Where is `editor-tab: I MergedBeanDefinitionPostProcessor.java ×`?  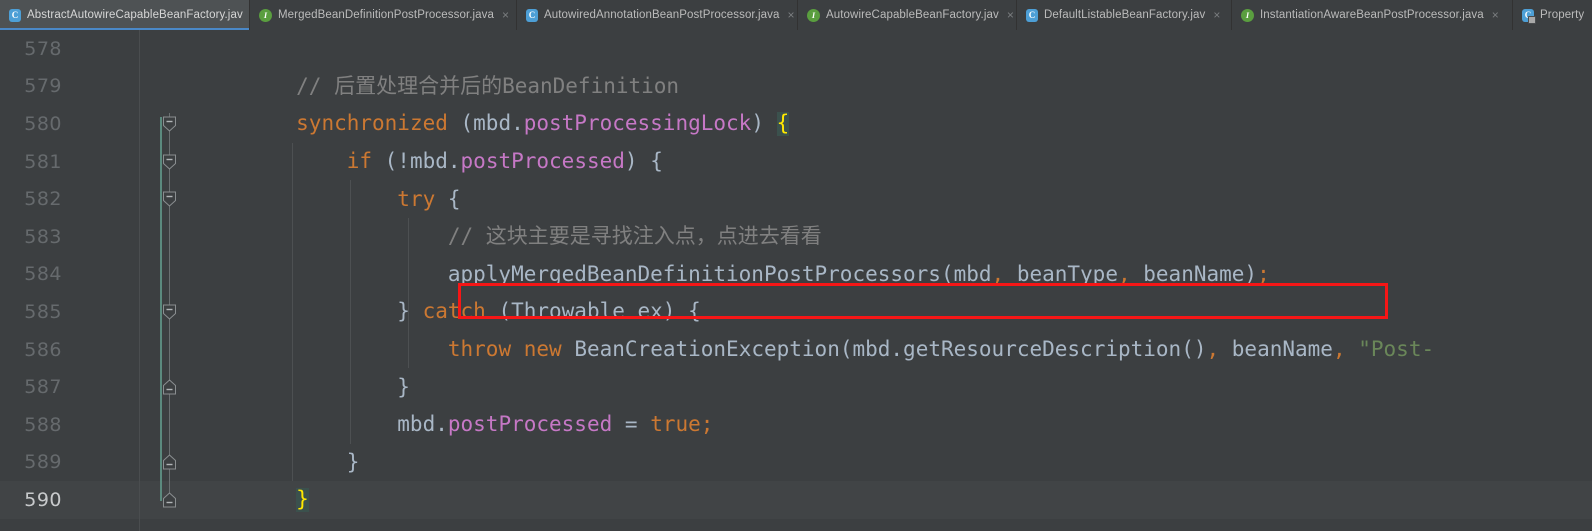
editor-tab: I MergedBeanDefinitionPostProcessor.java × is located at coordinates (383, 15).